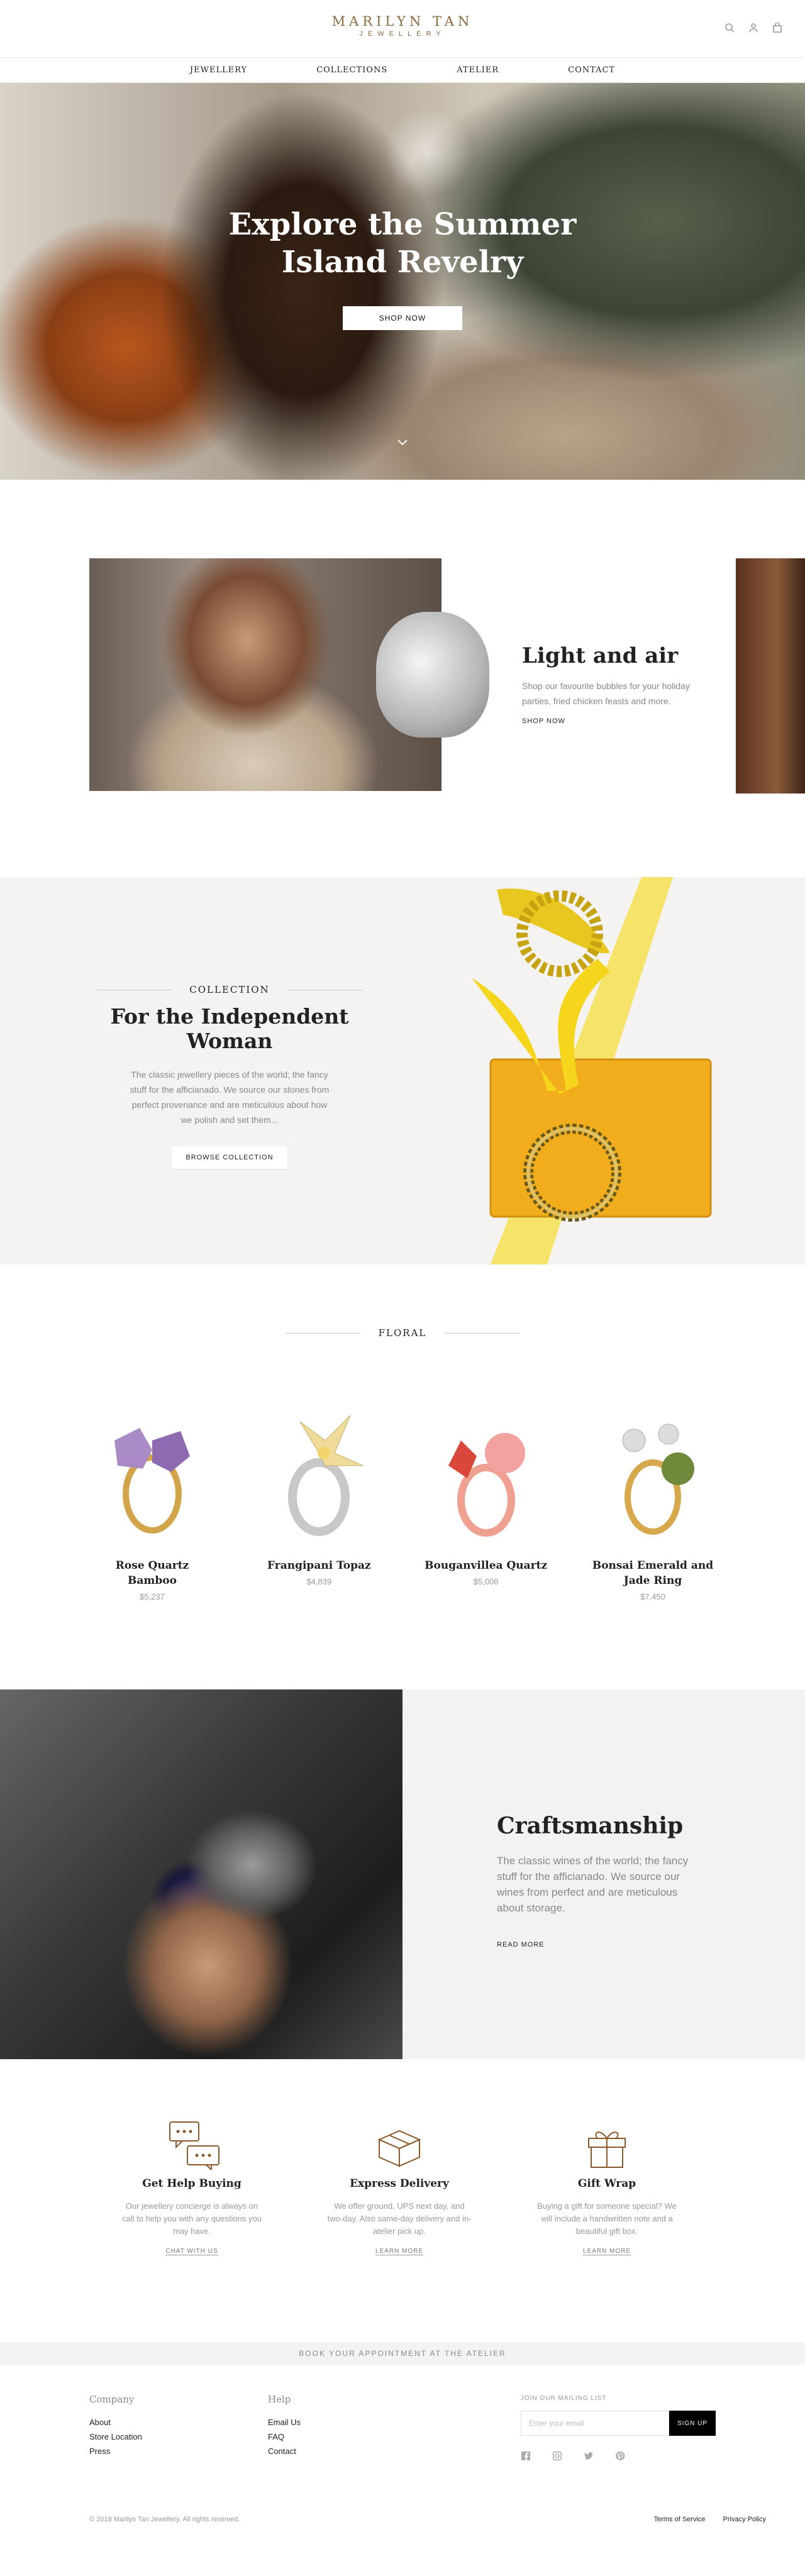  I want to click on chevron-down-icon, so click(402, 442).